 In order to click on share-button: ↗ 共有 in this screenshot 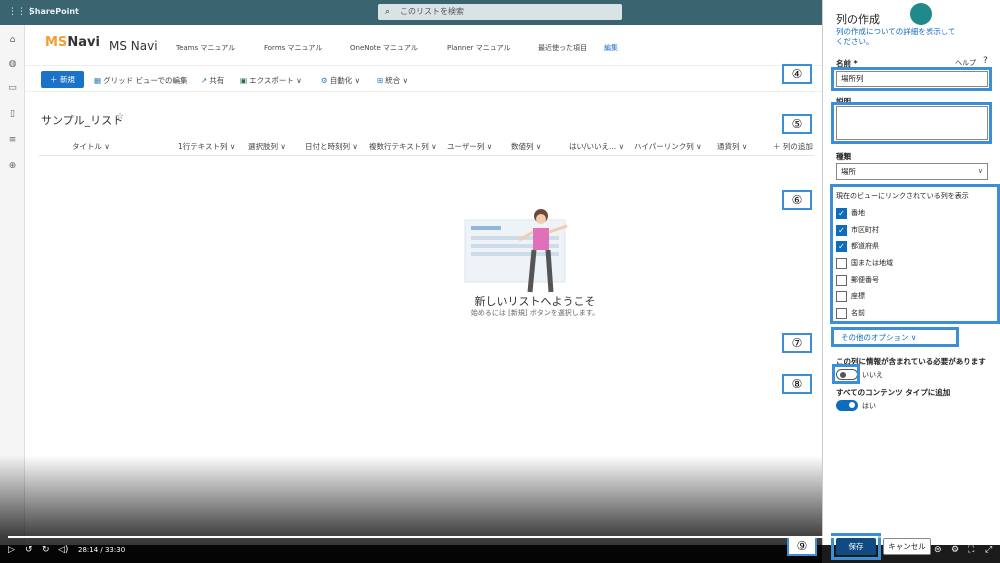, I will do `click(212, 80)`.